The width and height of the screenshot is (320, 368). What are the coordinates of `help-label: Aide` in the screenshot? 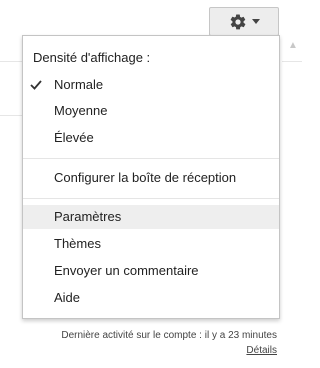 It's located at (67, 297).